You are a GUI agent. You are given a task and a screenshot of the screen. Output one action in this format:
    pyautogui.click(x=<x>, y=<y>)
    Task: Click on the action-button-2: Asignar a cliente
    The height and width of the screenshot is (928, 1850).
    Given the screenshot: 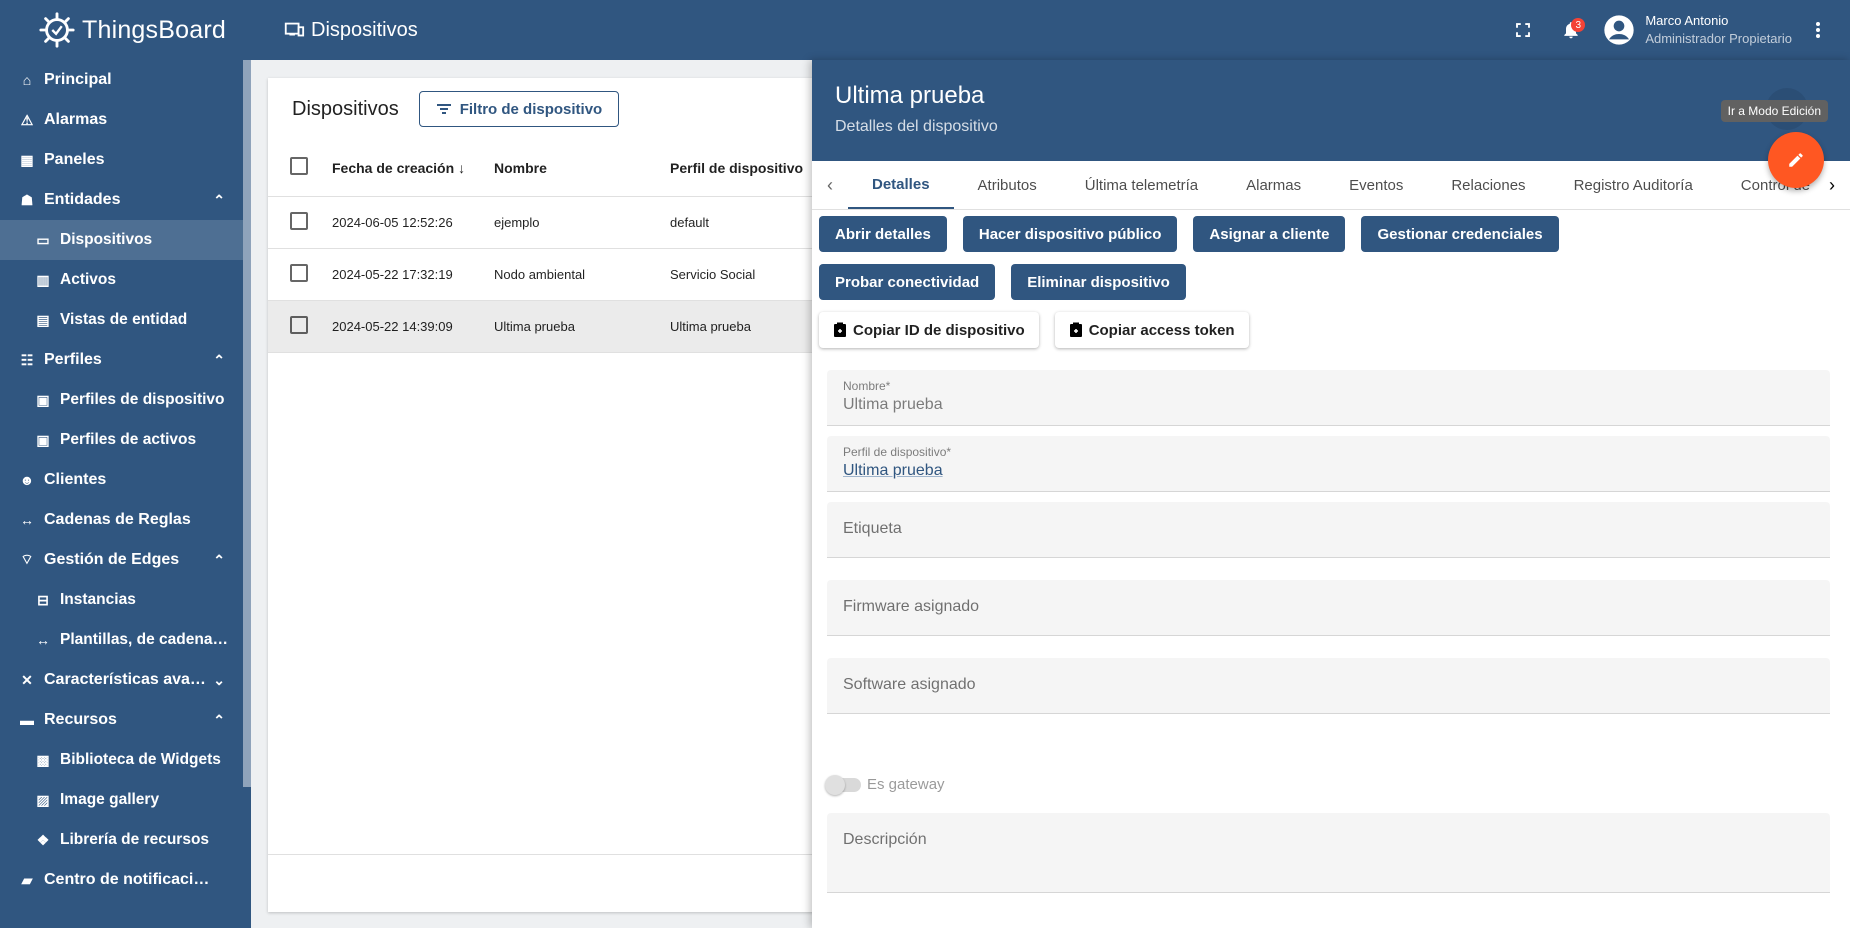 What is the action you would take?
    pyautogui.click(x=1269, y=234)
    